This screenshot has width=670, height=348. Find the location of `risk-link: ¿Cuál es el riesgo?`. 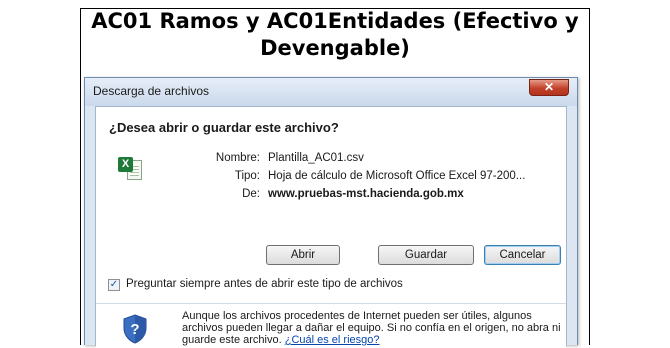

risk-link: ¿Cuál es el riesgo? is located at coordinates (332, 340).